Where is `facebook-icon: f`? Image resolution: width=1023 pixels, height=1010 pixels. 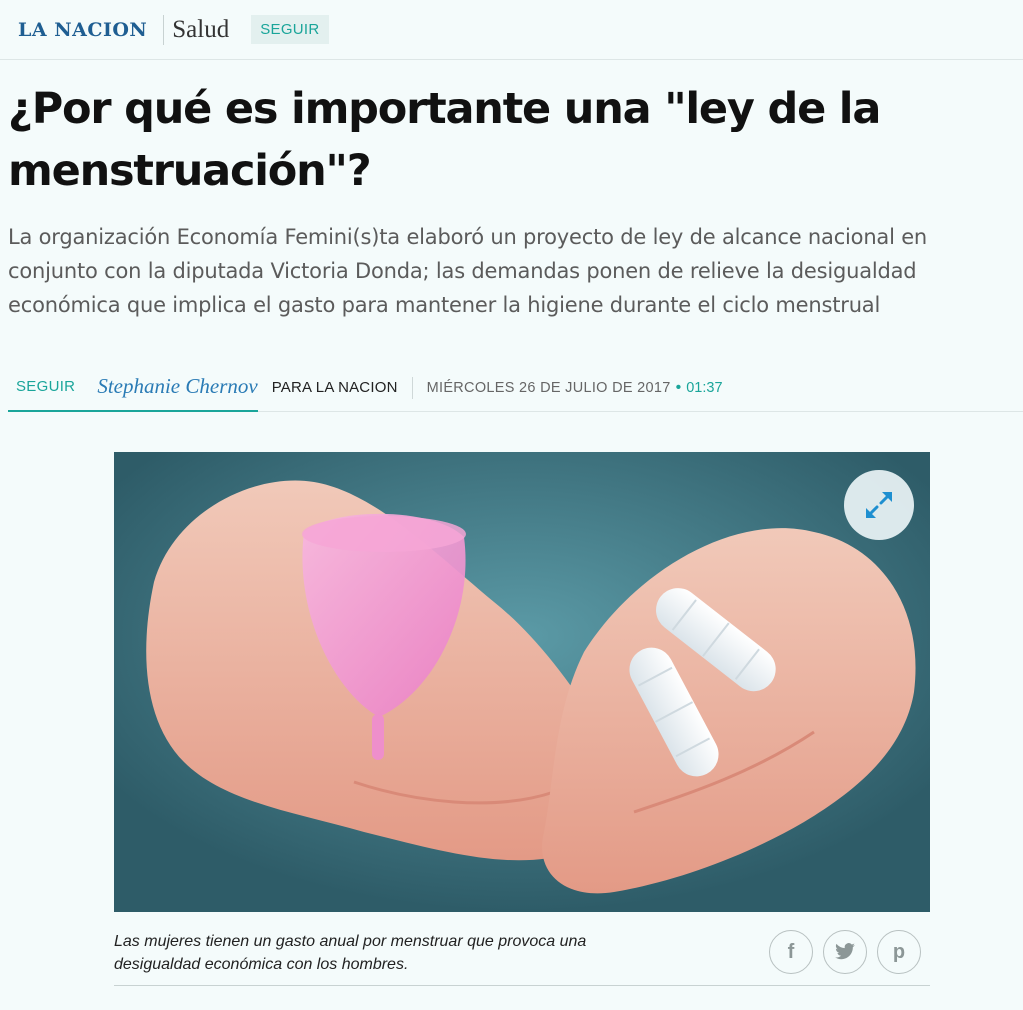
facebook-icon: f is located at coordinates (791, 951).